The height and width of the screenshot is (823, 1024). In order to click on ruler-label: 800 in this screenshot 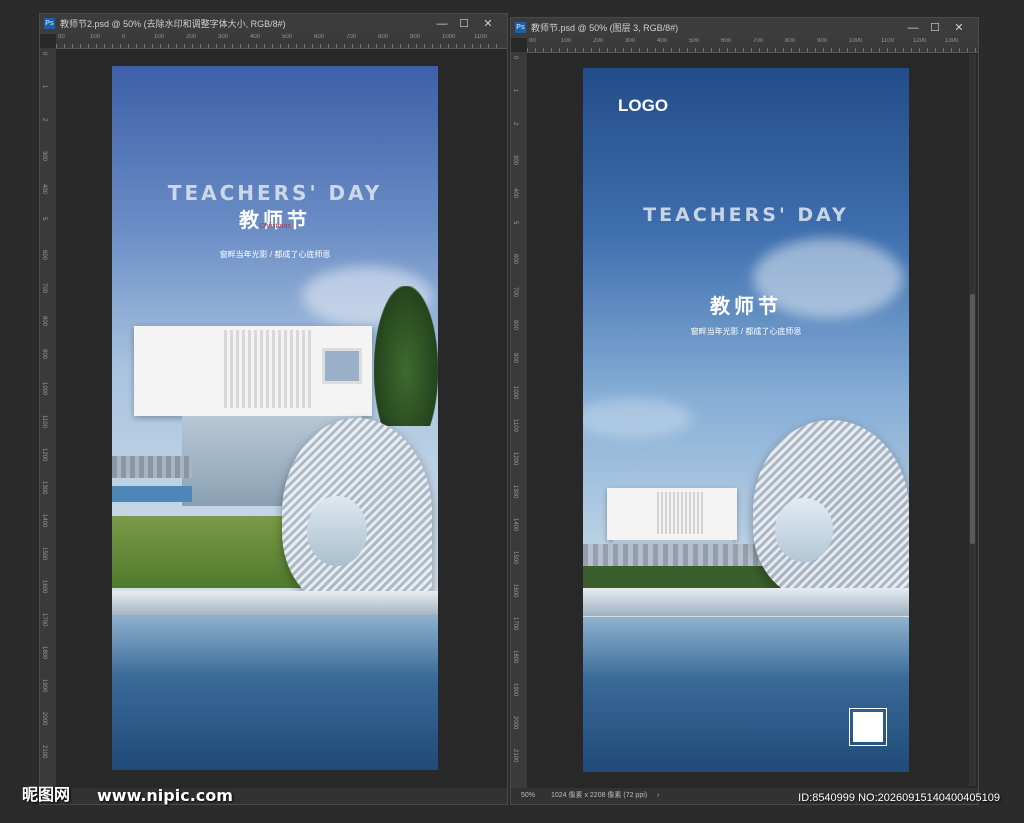, I will do `click(790, 41)`.